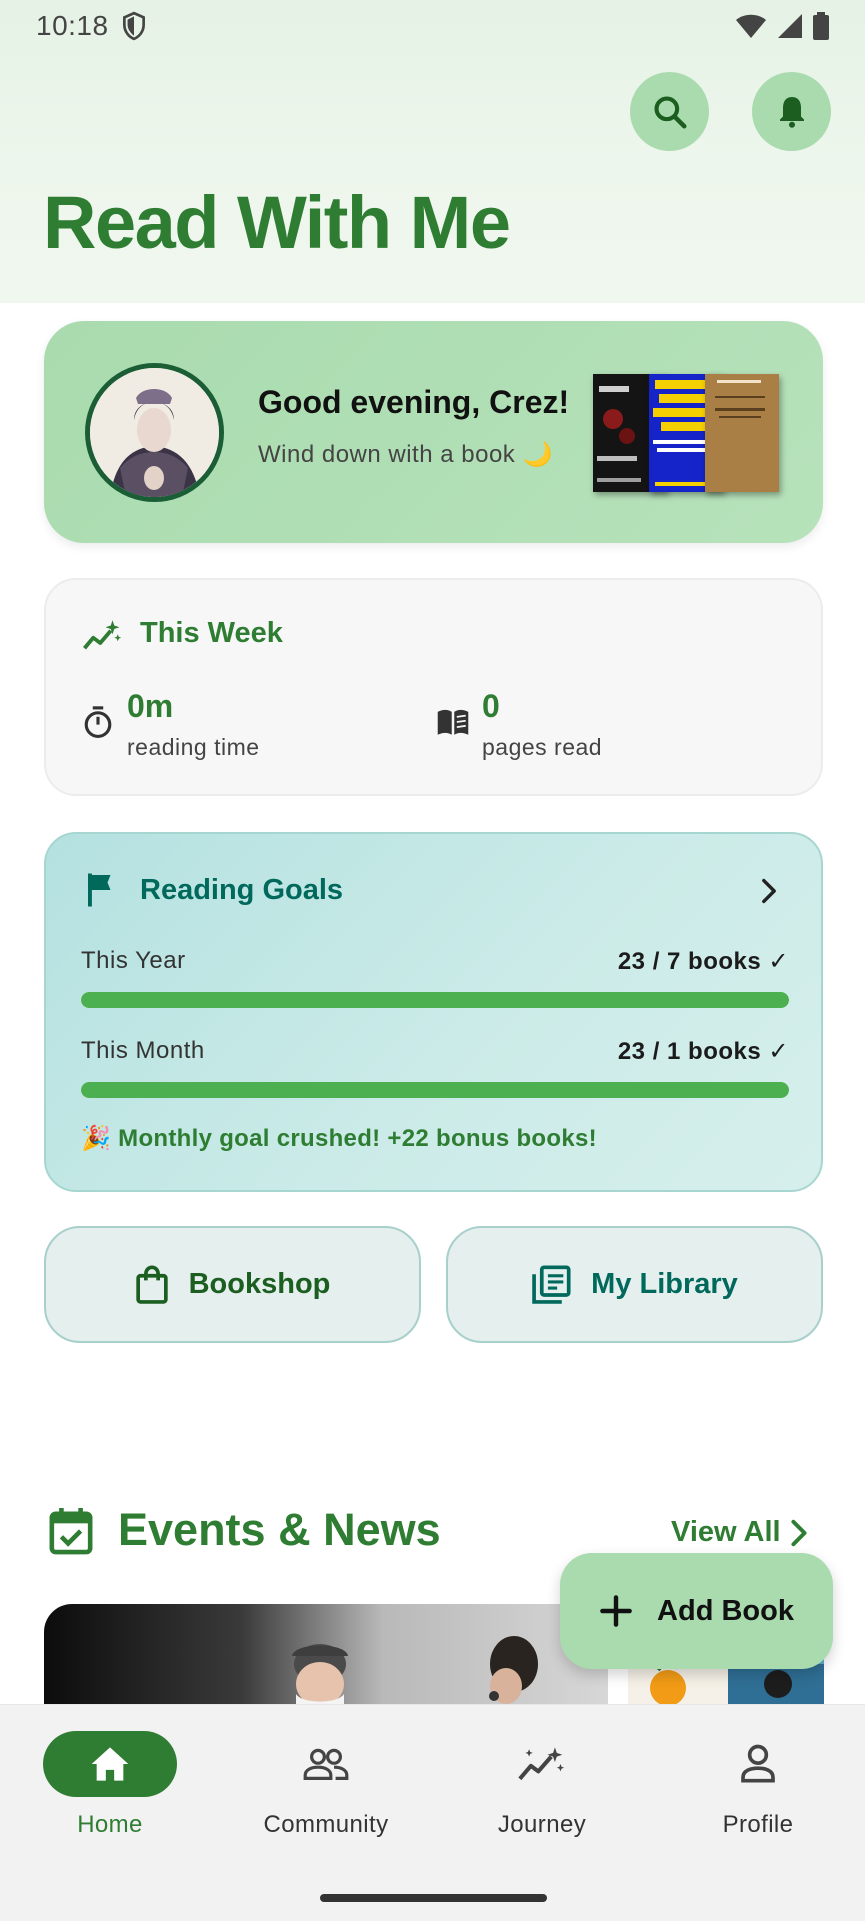 Image resolution: width=865 pixels, height=1921 pixels. Describe the element at coordinates (821, 26) in the screenshot. I see `battery-icon` at that location.